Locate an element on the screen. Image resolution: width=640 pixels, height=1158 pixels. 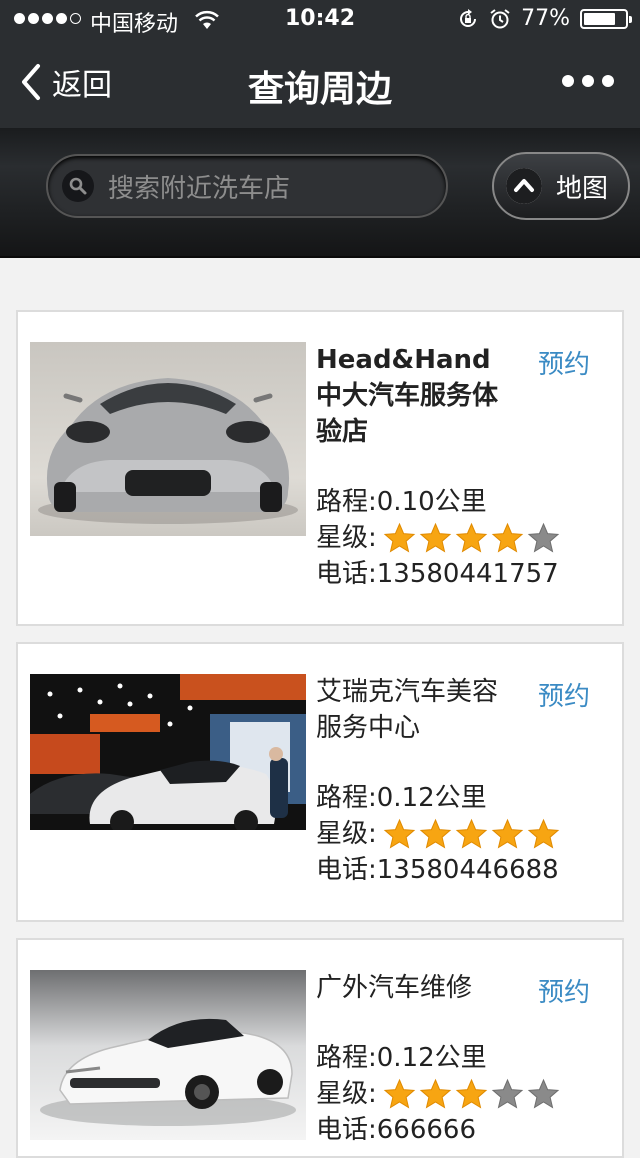
more-options-button is located at coordinates (588, 81).